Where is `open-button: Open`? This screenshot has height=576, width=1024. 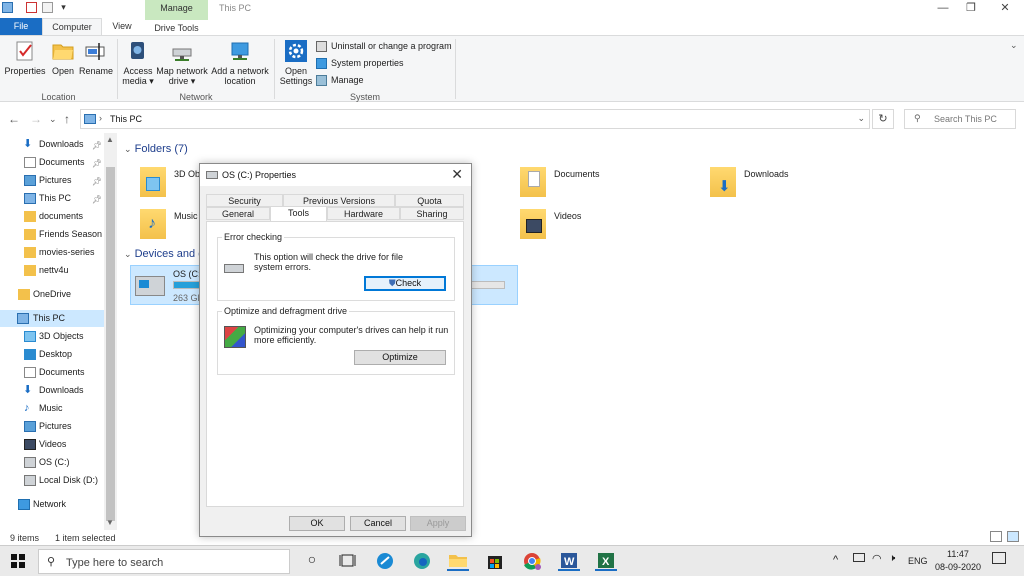 open-button: Open is located at coordinates (63, 58).